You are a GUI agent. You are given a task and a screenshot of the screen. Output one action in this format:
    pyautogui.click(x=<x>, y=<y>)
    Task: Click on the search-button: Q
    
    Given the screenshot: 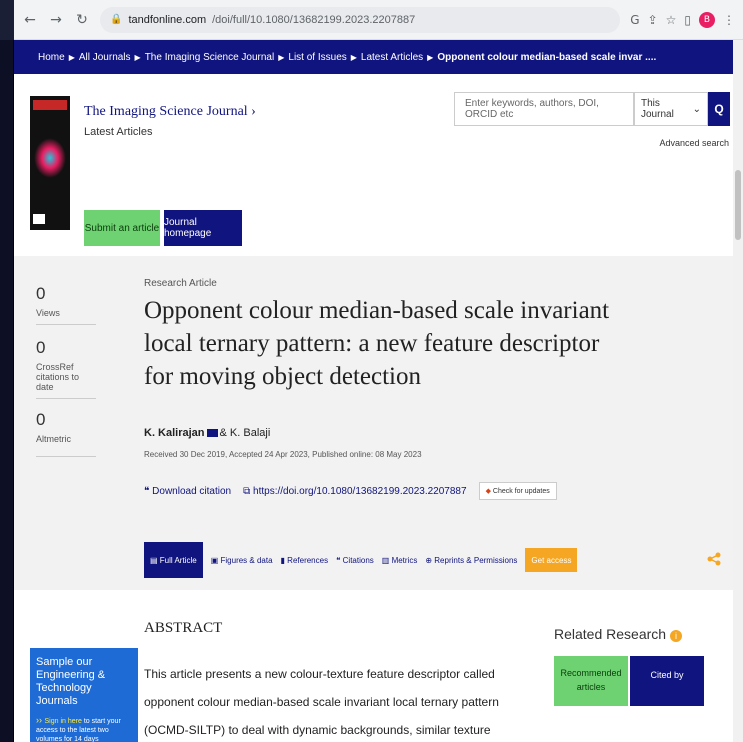 What is the action you would take?
    pyautogui.click(x=719, y=109)
    